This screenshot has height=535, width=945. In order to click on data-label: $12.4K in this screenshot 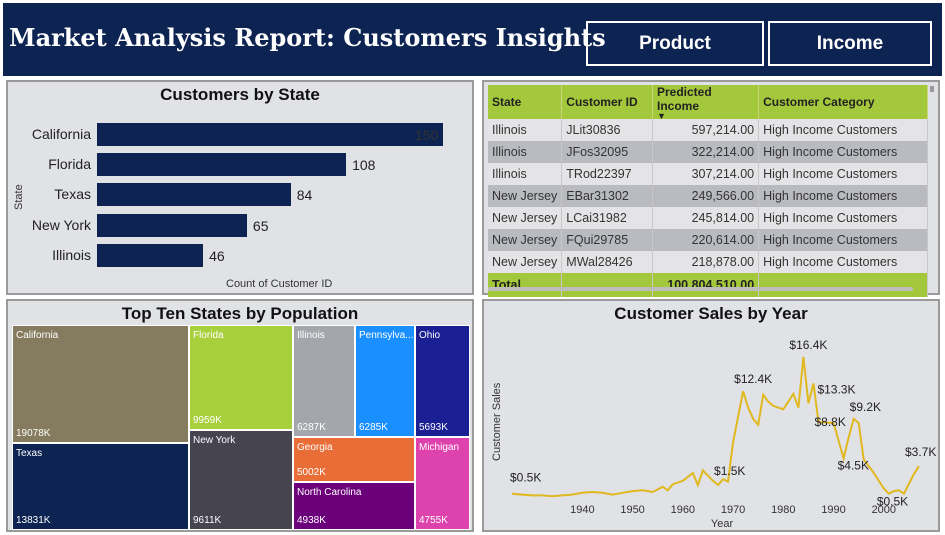, I will do `click(753, 379)`.